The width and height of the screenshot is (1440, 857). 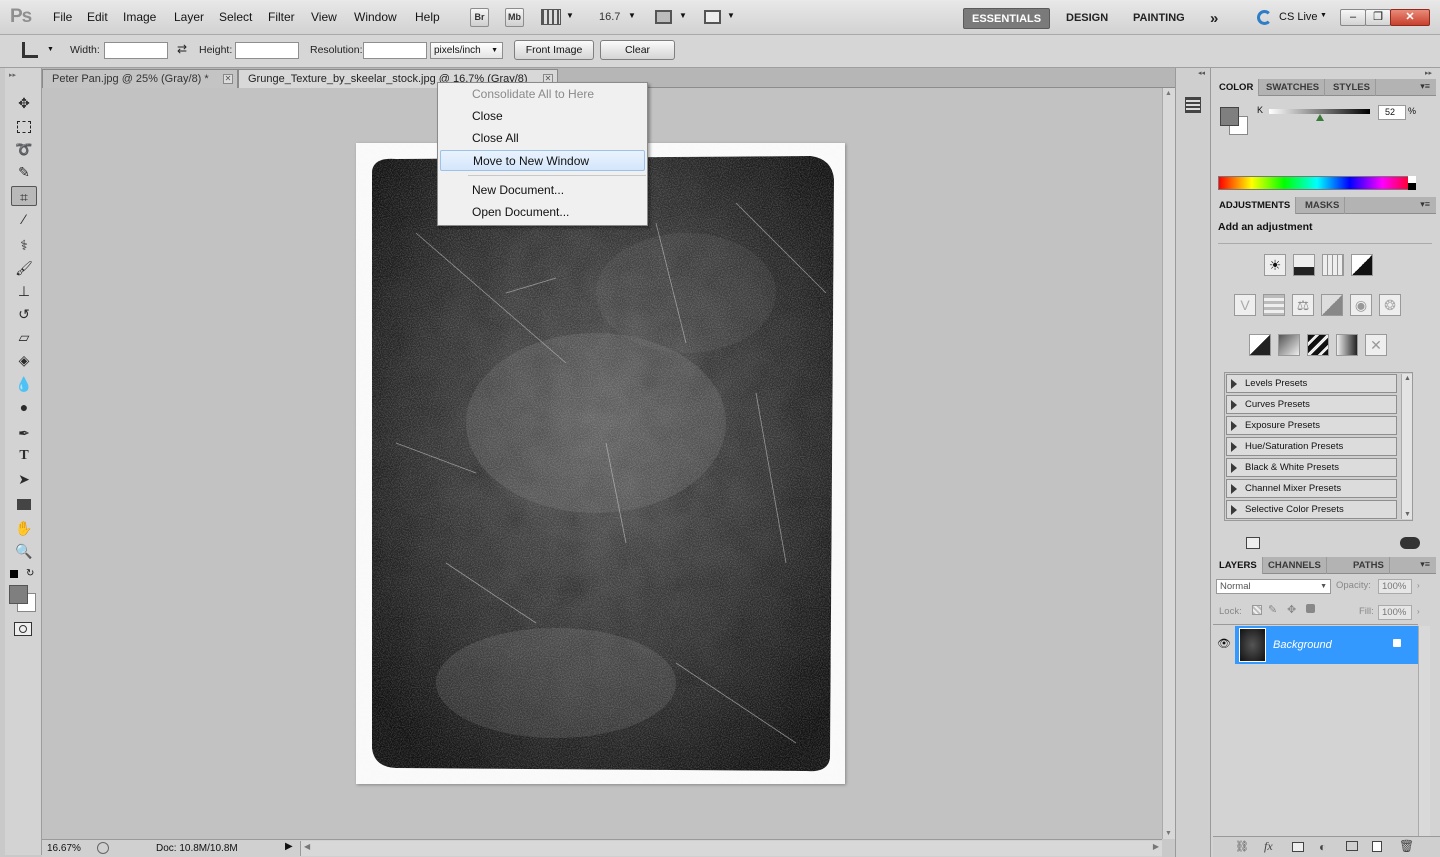 I want to click on tab-color: COLOR, so click(x=1237, y=87).